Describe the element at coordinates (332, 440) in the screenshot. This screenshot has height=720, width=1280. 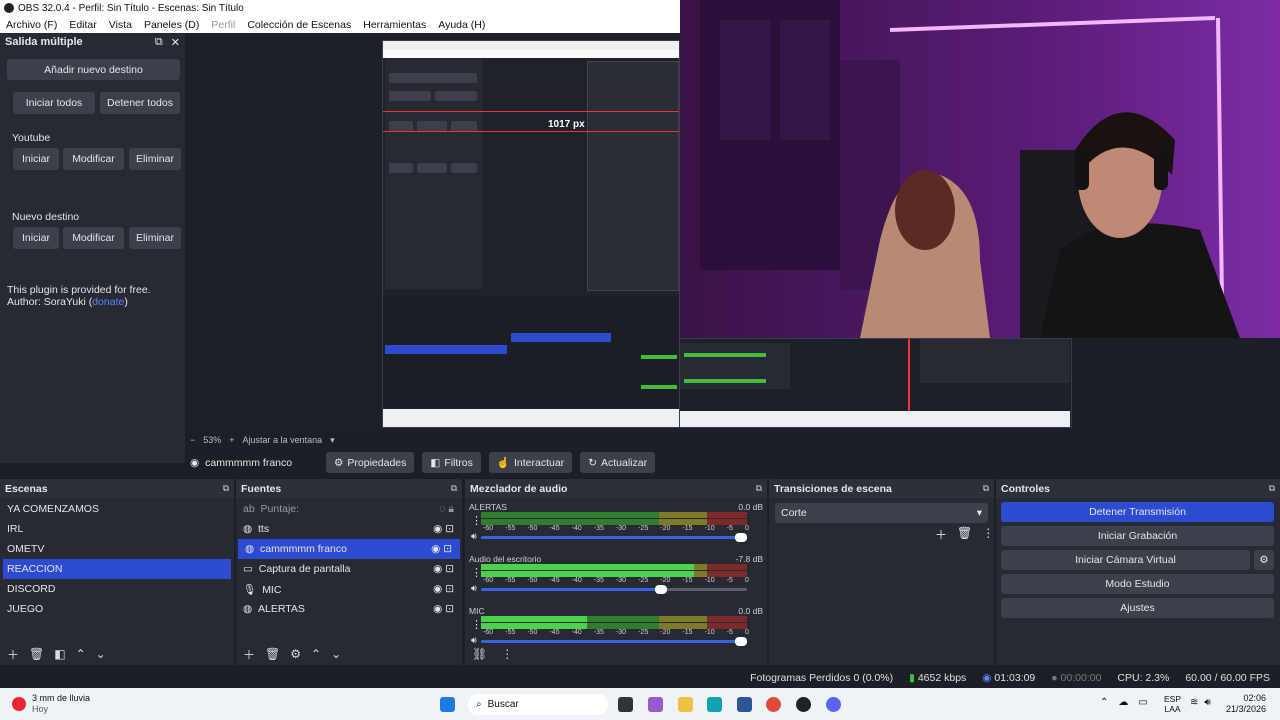
I see `chevron-down-icon: ▾` at that location.